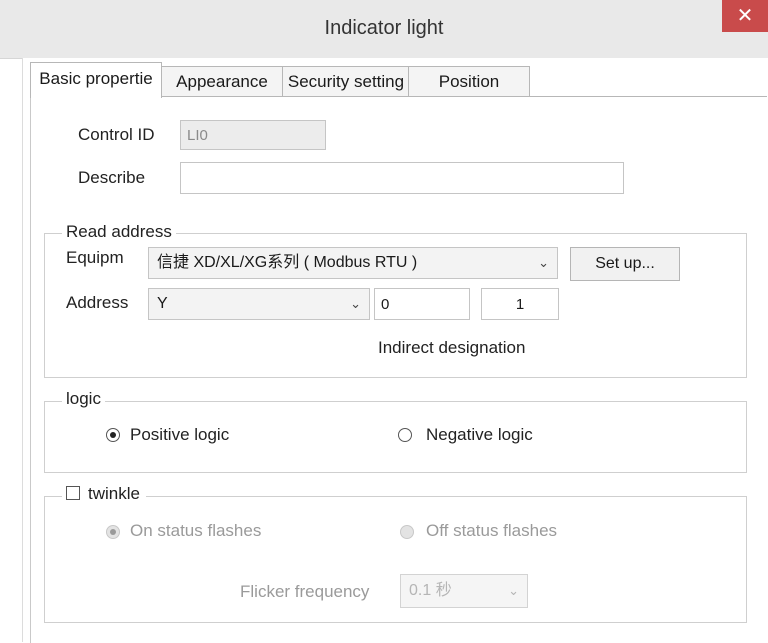 This screenshot has width=768, height=643. What do you see at coordinates (96, 80) in the screenshot?
I see `tab-basic-properties: Basic propertie` at bounding box center [96, 80].